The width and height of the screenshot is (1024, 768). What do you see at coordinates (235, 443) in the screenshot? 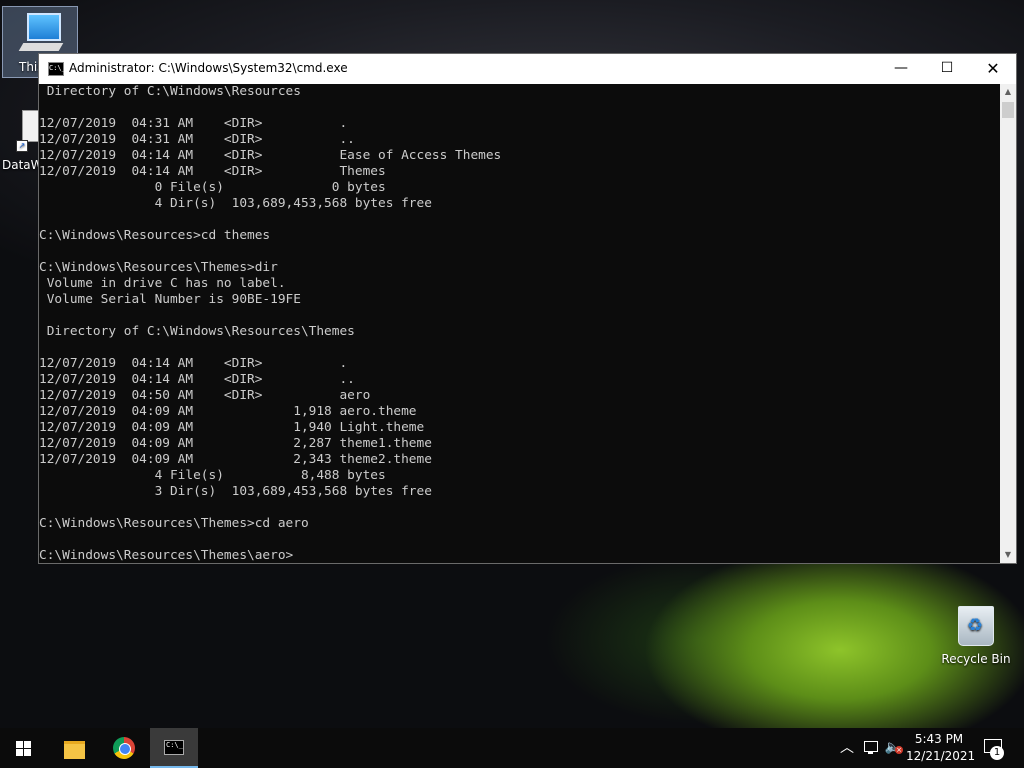
I see `console-line: 12/07/2019 04:09 AM 2,287 theme1.theme` at bounding box center [235, 443].